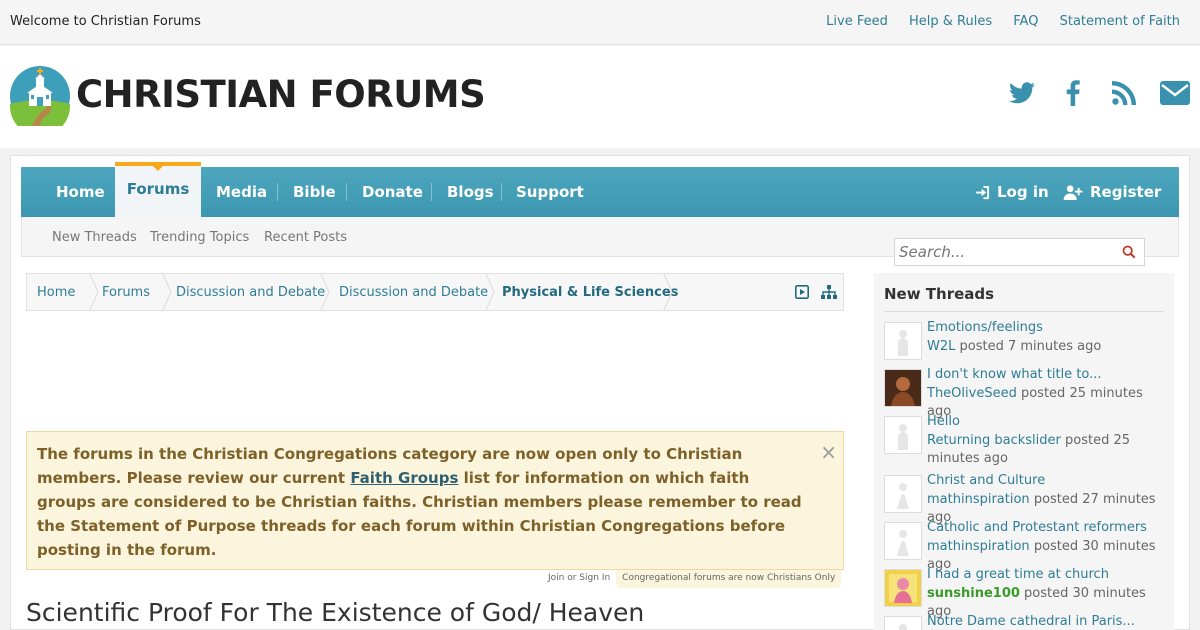  What do you see at coordinates (1073, 192) in the screenshot?
I see `user-plus-icon` at bounding box center [1073, 192].